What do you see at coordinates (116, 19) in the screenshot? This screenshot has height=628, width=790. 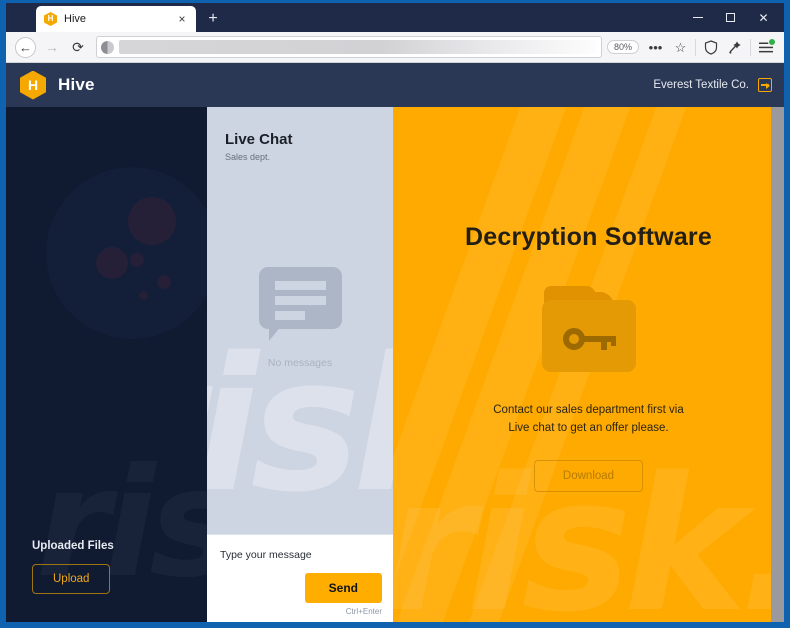 I see `browser-tab-hive: H Hive ×` at bounding box center [116, 19].